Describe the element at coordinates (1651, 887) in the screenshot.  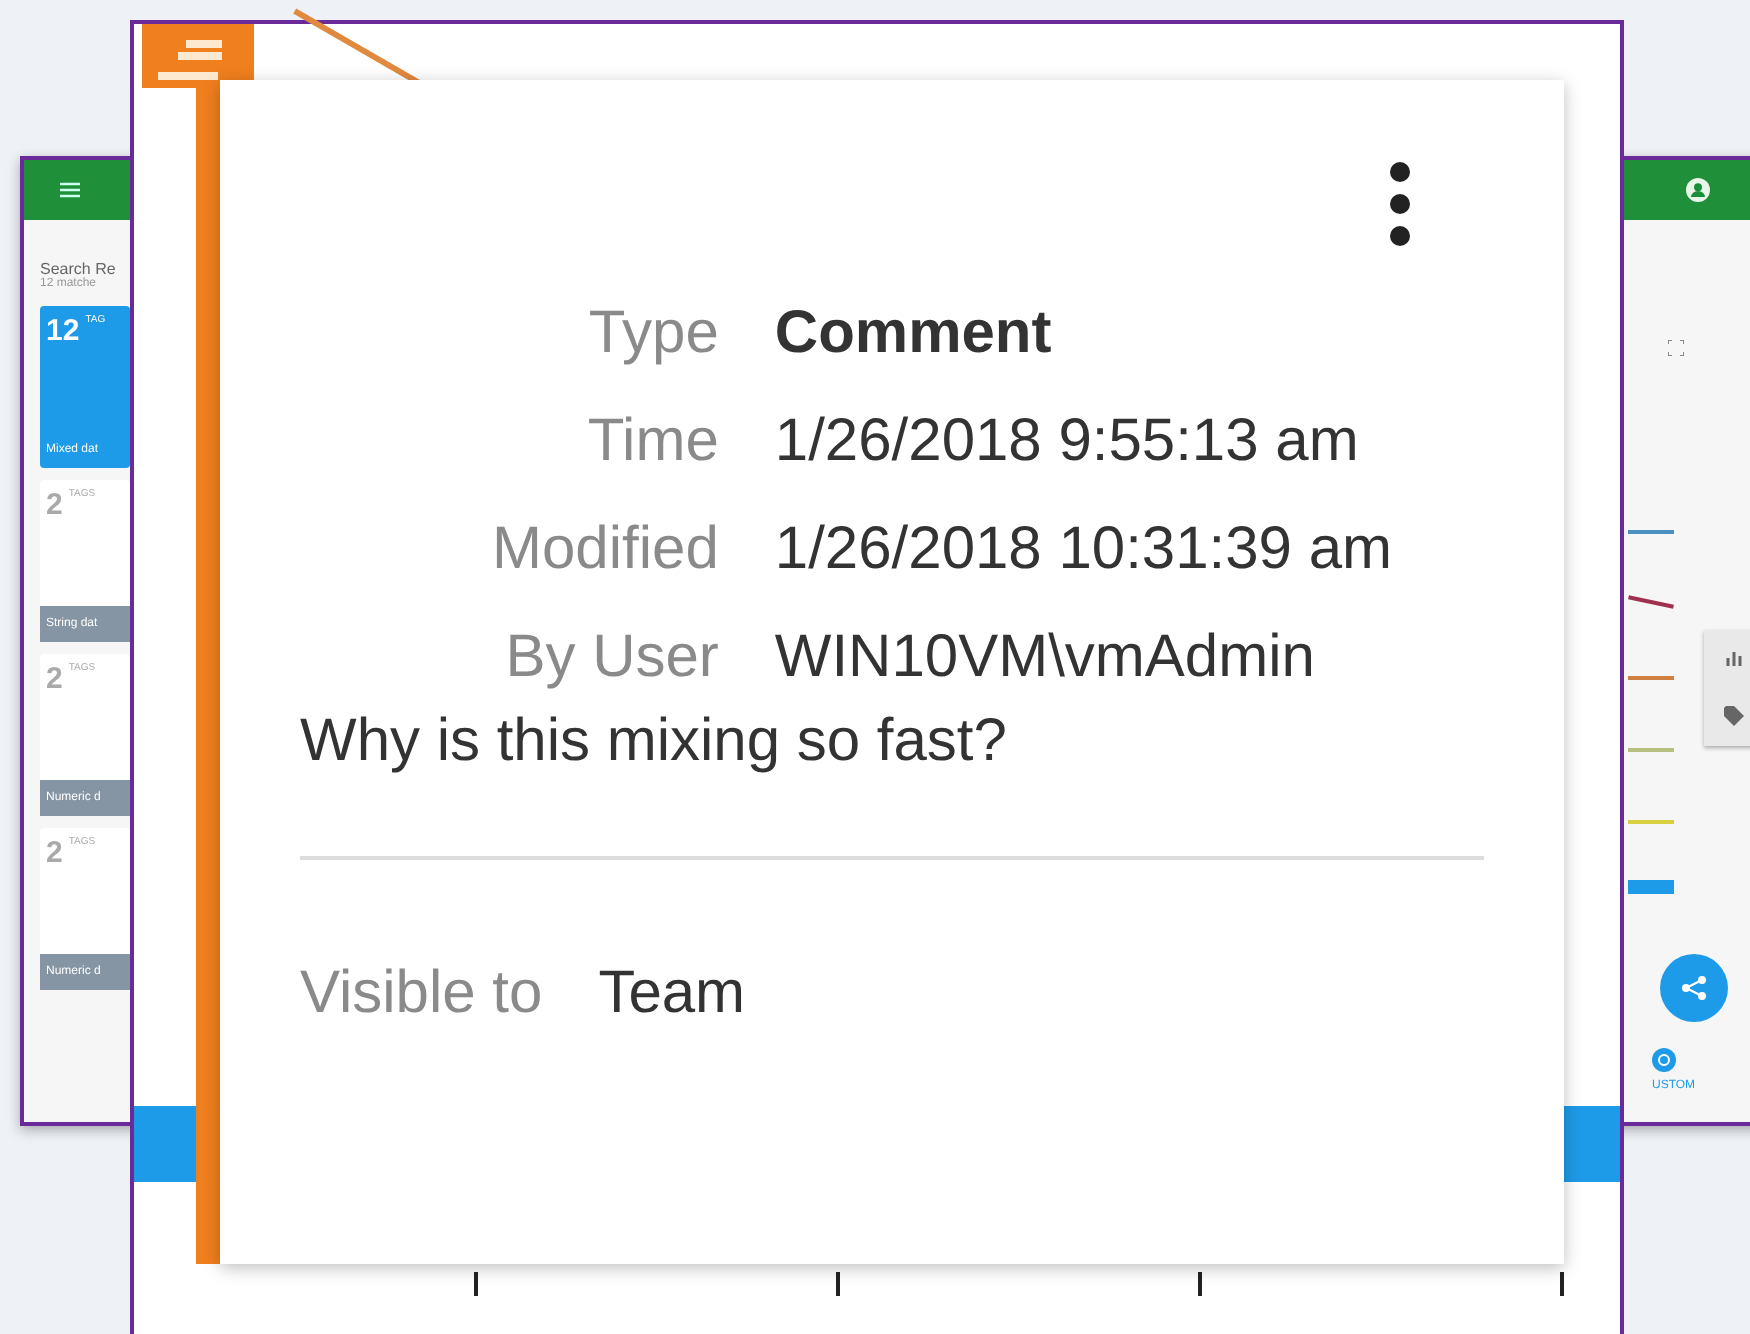
I see `trend-bar` at that location.